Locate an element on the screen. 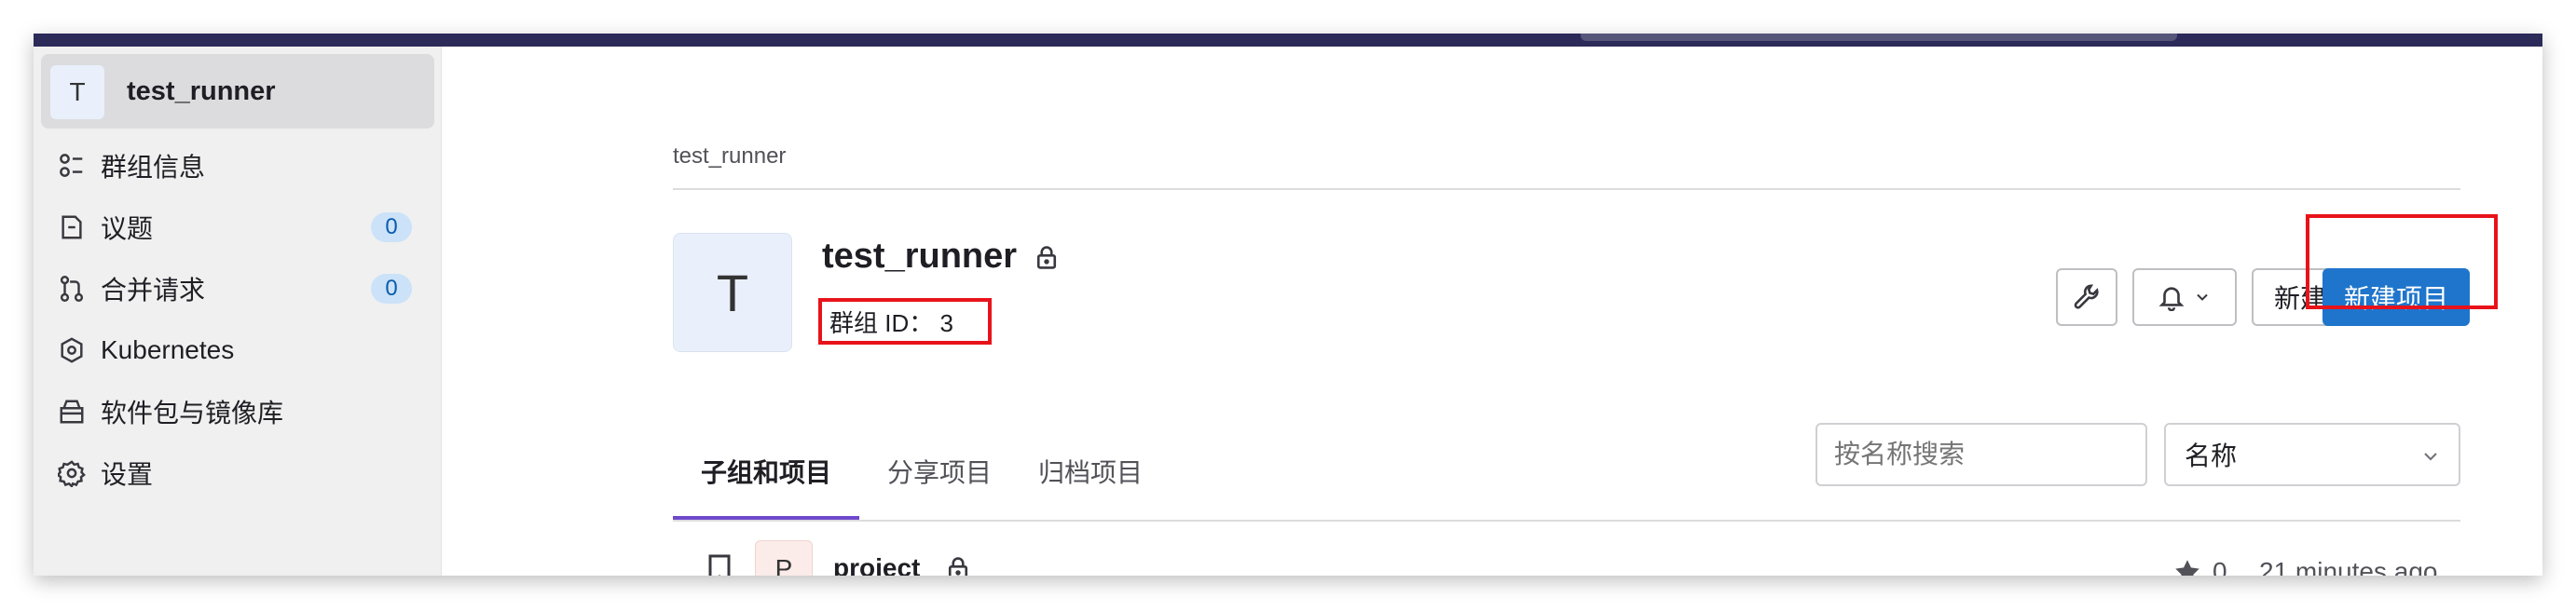 Image resolution: width=2576 pixels, height=611 pixels. new-project-highlight-box is located at coordinates (2402, 261).